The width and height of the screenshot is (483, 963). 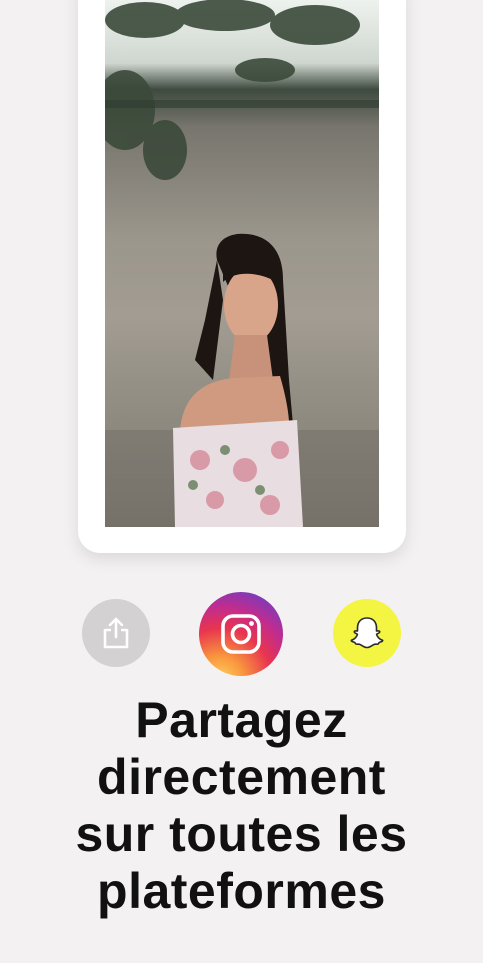 I want to click on snapchat-share-button, so click(x=367, y=633).